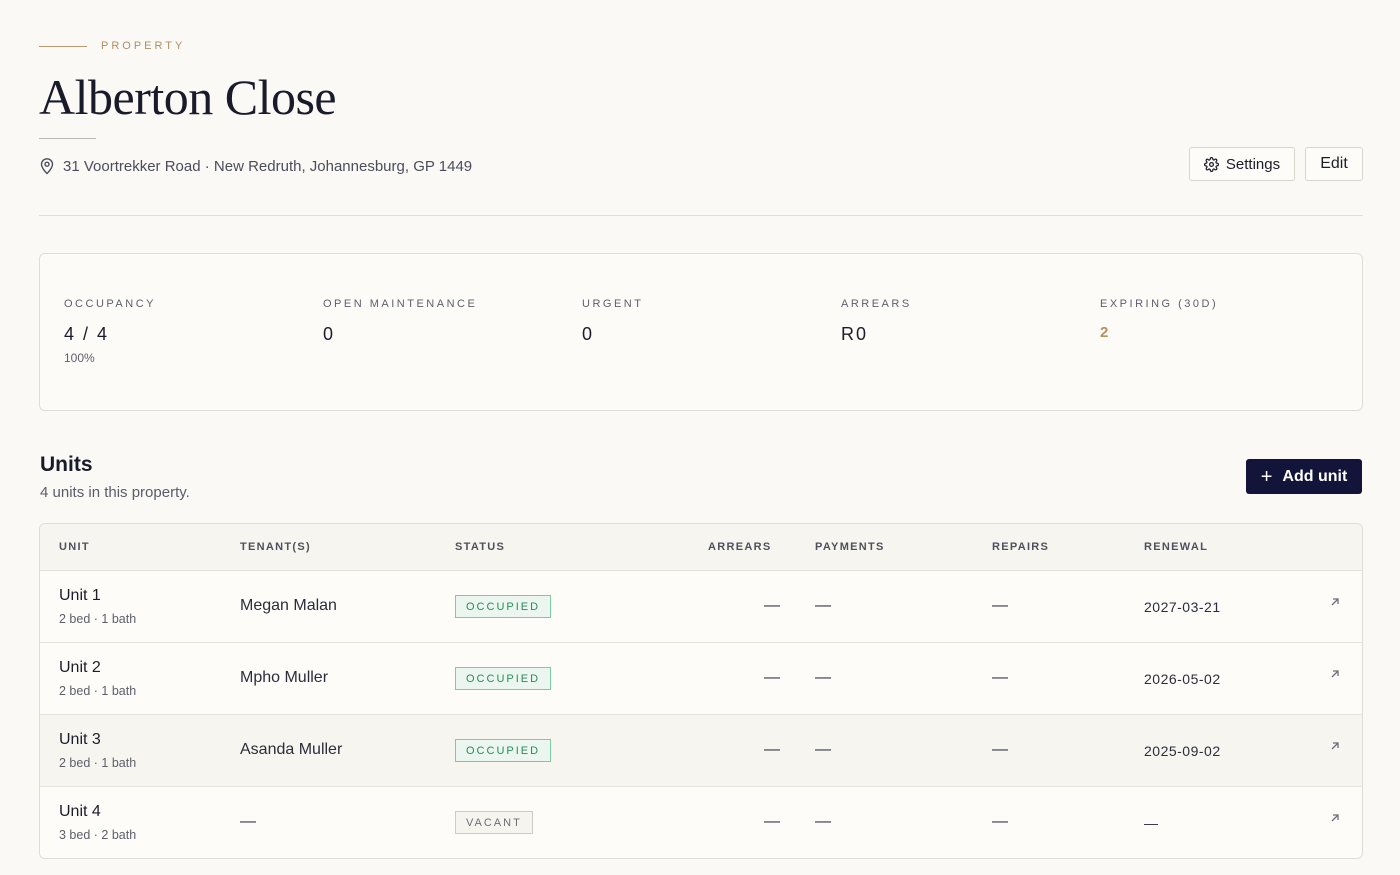  What do you see at coordinates (67, 138) in the screenshot?
I see `title-rule` at bounding box center [67, 138].